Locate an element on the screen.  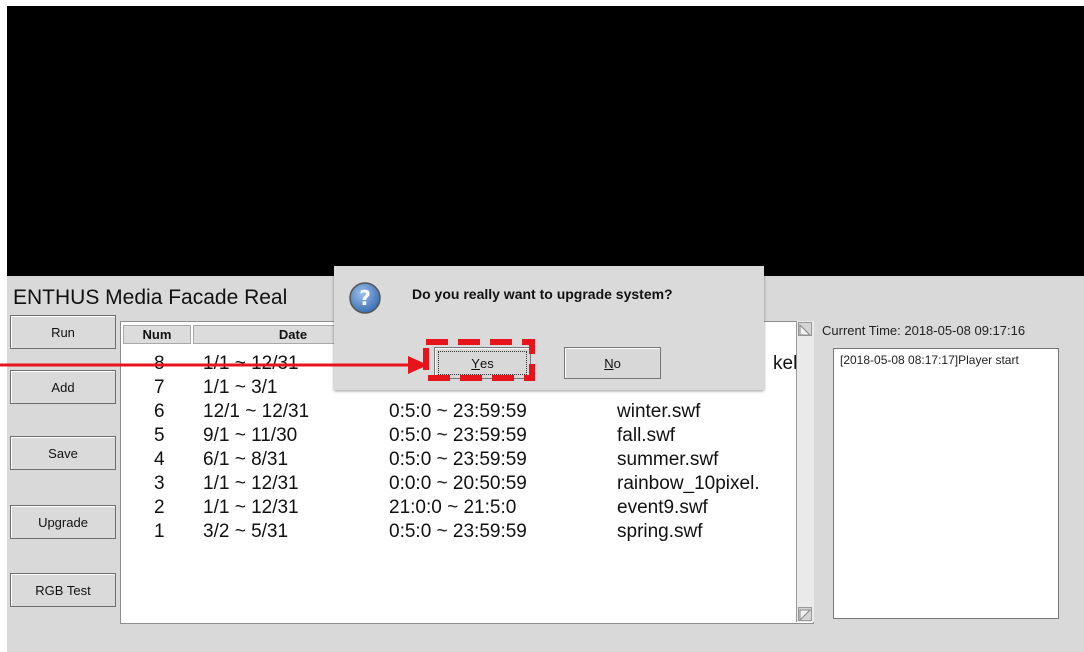
row-time: 21:0:0 ~ 21:5:0 is located at coordinates (453, 507).